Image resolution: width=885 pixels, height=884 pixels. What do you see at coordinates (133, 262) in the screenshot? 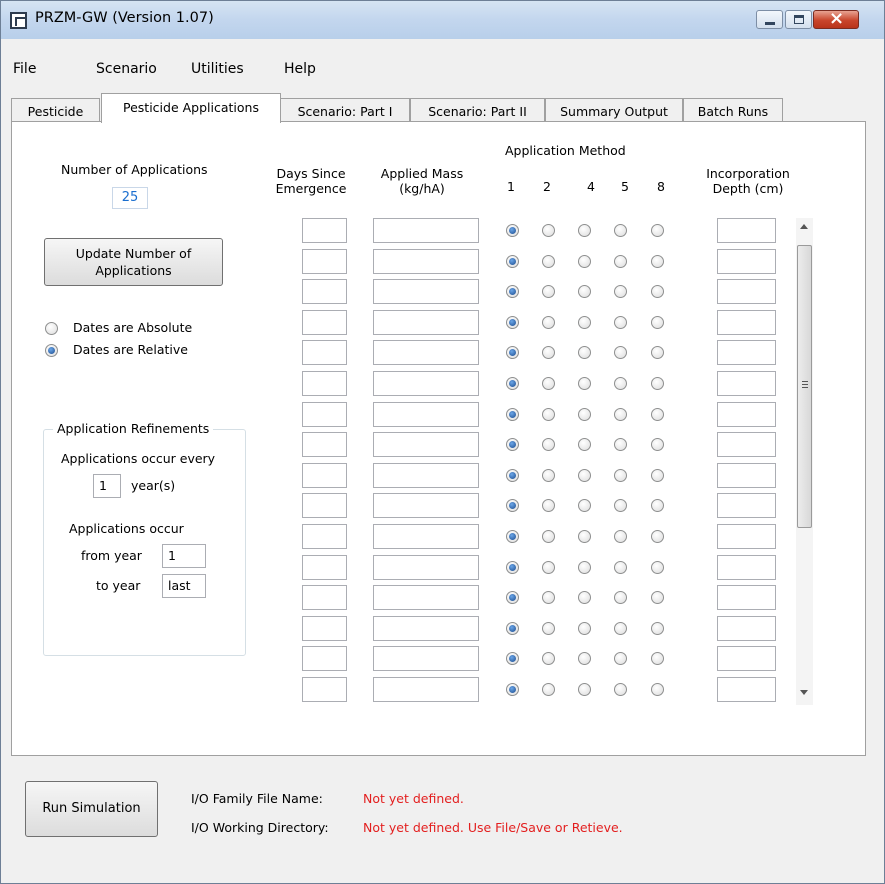
I see `update-number-button: Update Number of Applications` at bounding box center [133, 262].